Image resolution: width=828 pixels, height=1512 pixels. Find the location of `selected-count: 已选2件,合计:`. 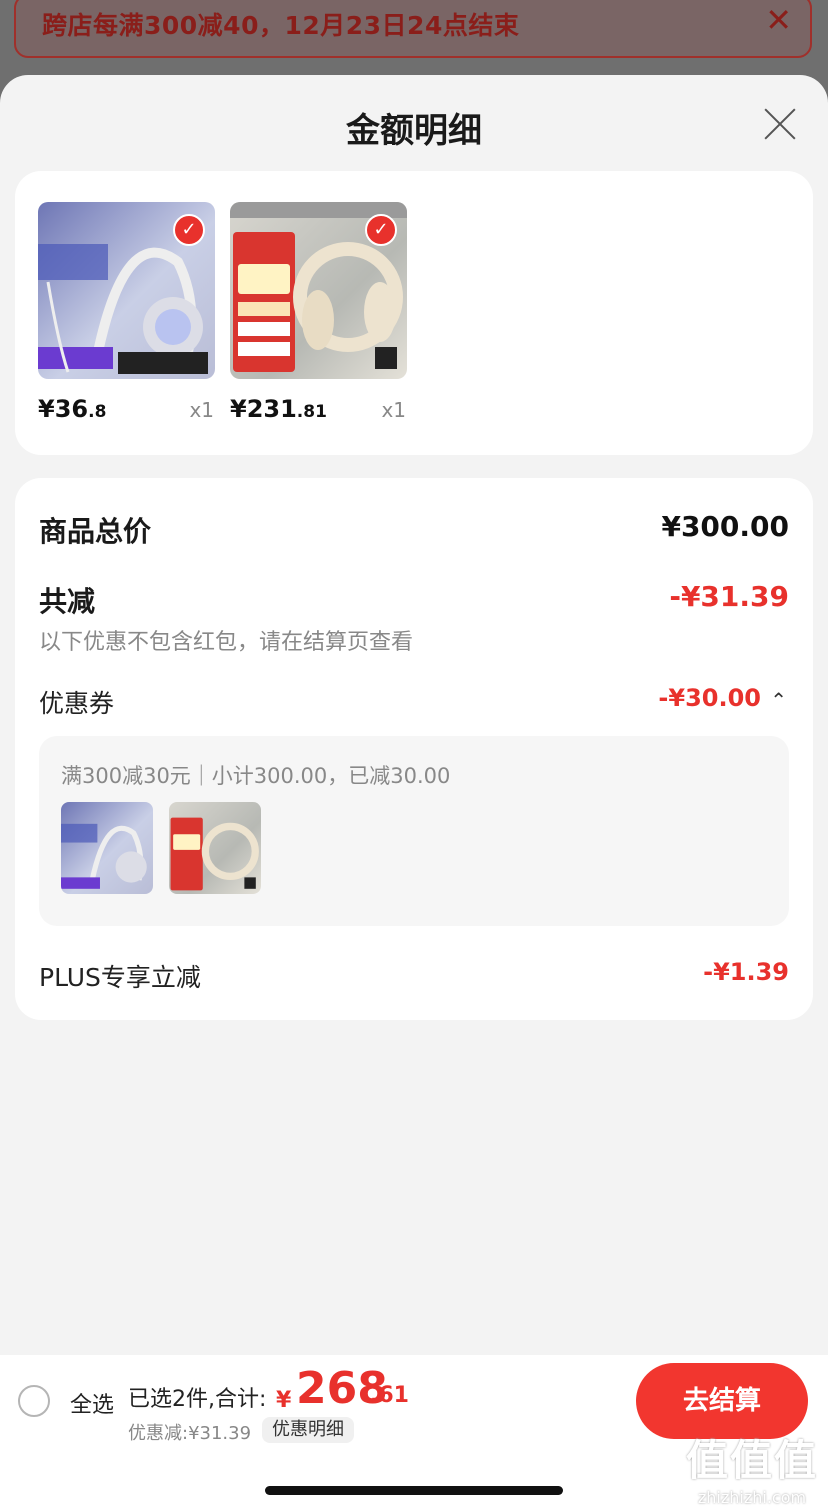

selected-count: 已选2件,合计: is located at coordinates (197, 1399).